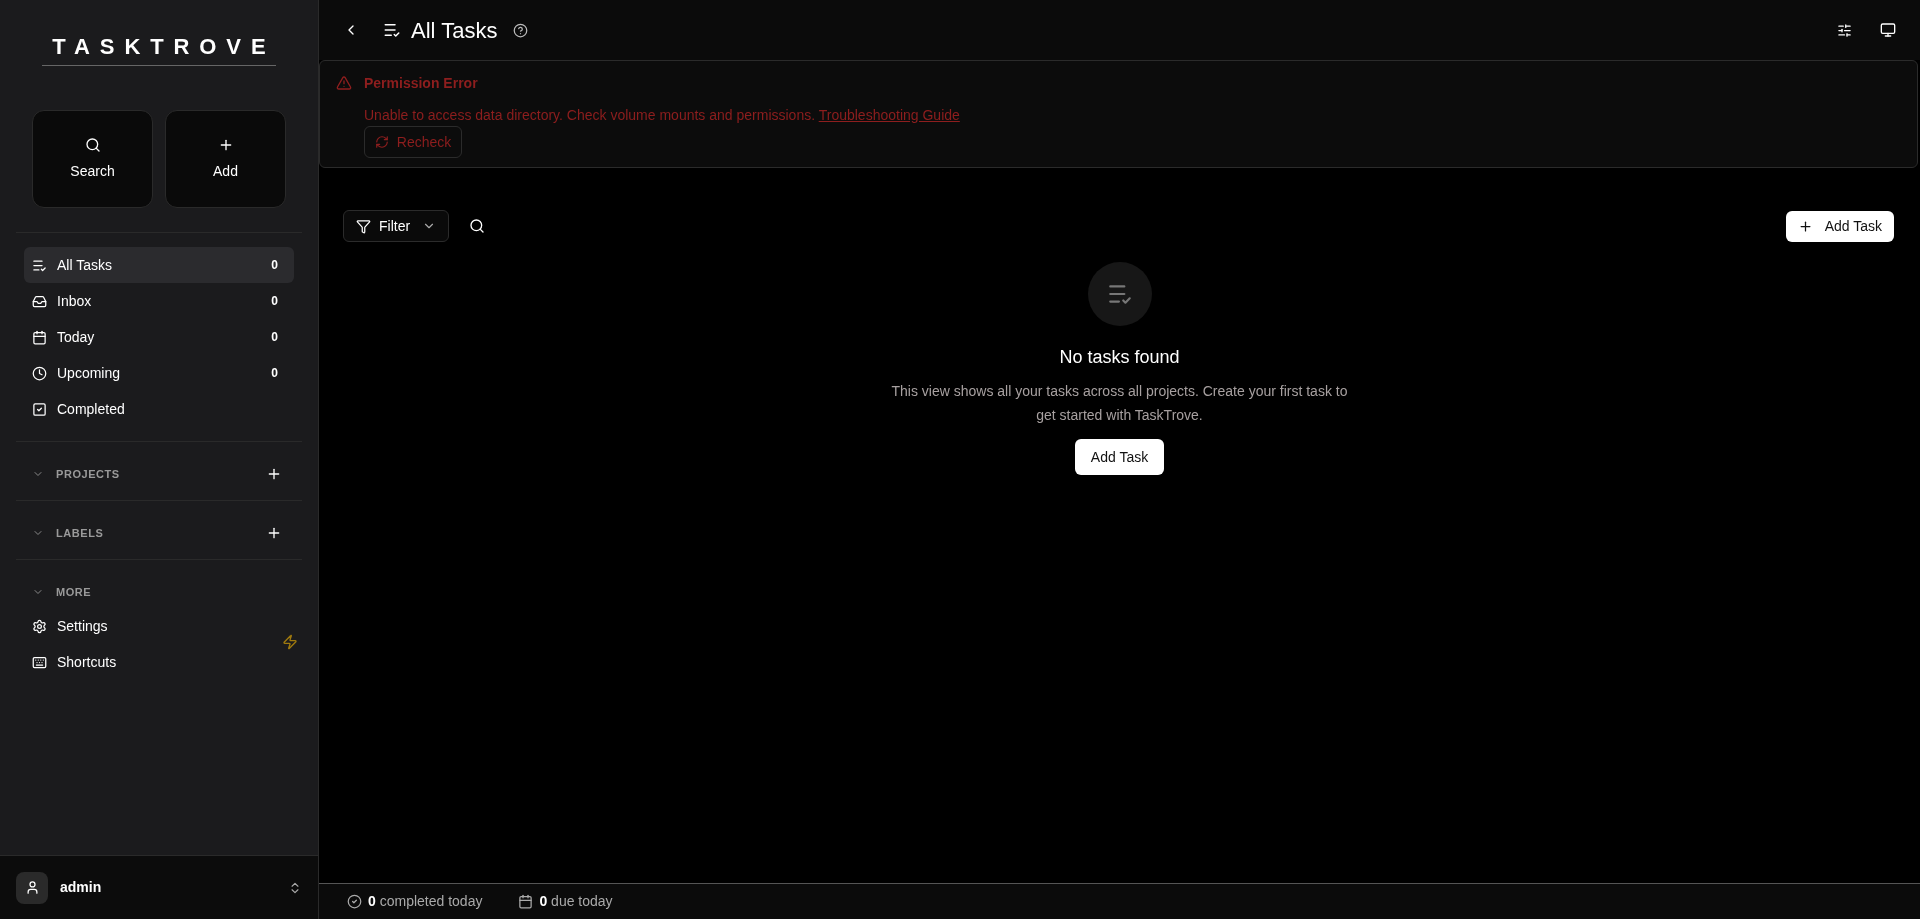  Describe the element at coordinates (159, 662) in the screenshot. I see `nav-item: Shortcuts` at that location.